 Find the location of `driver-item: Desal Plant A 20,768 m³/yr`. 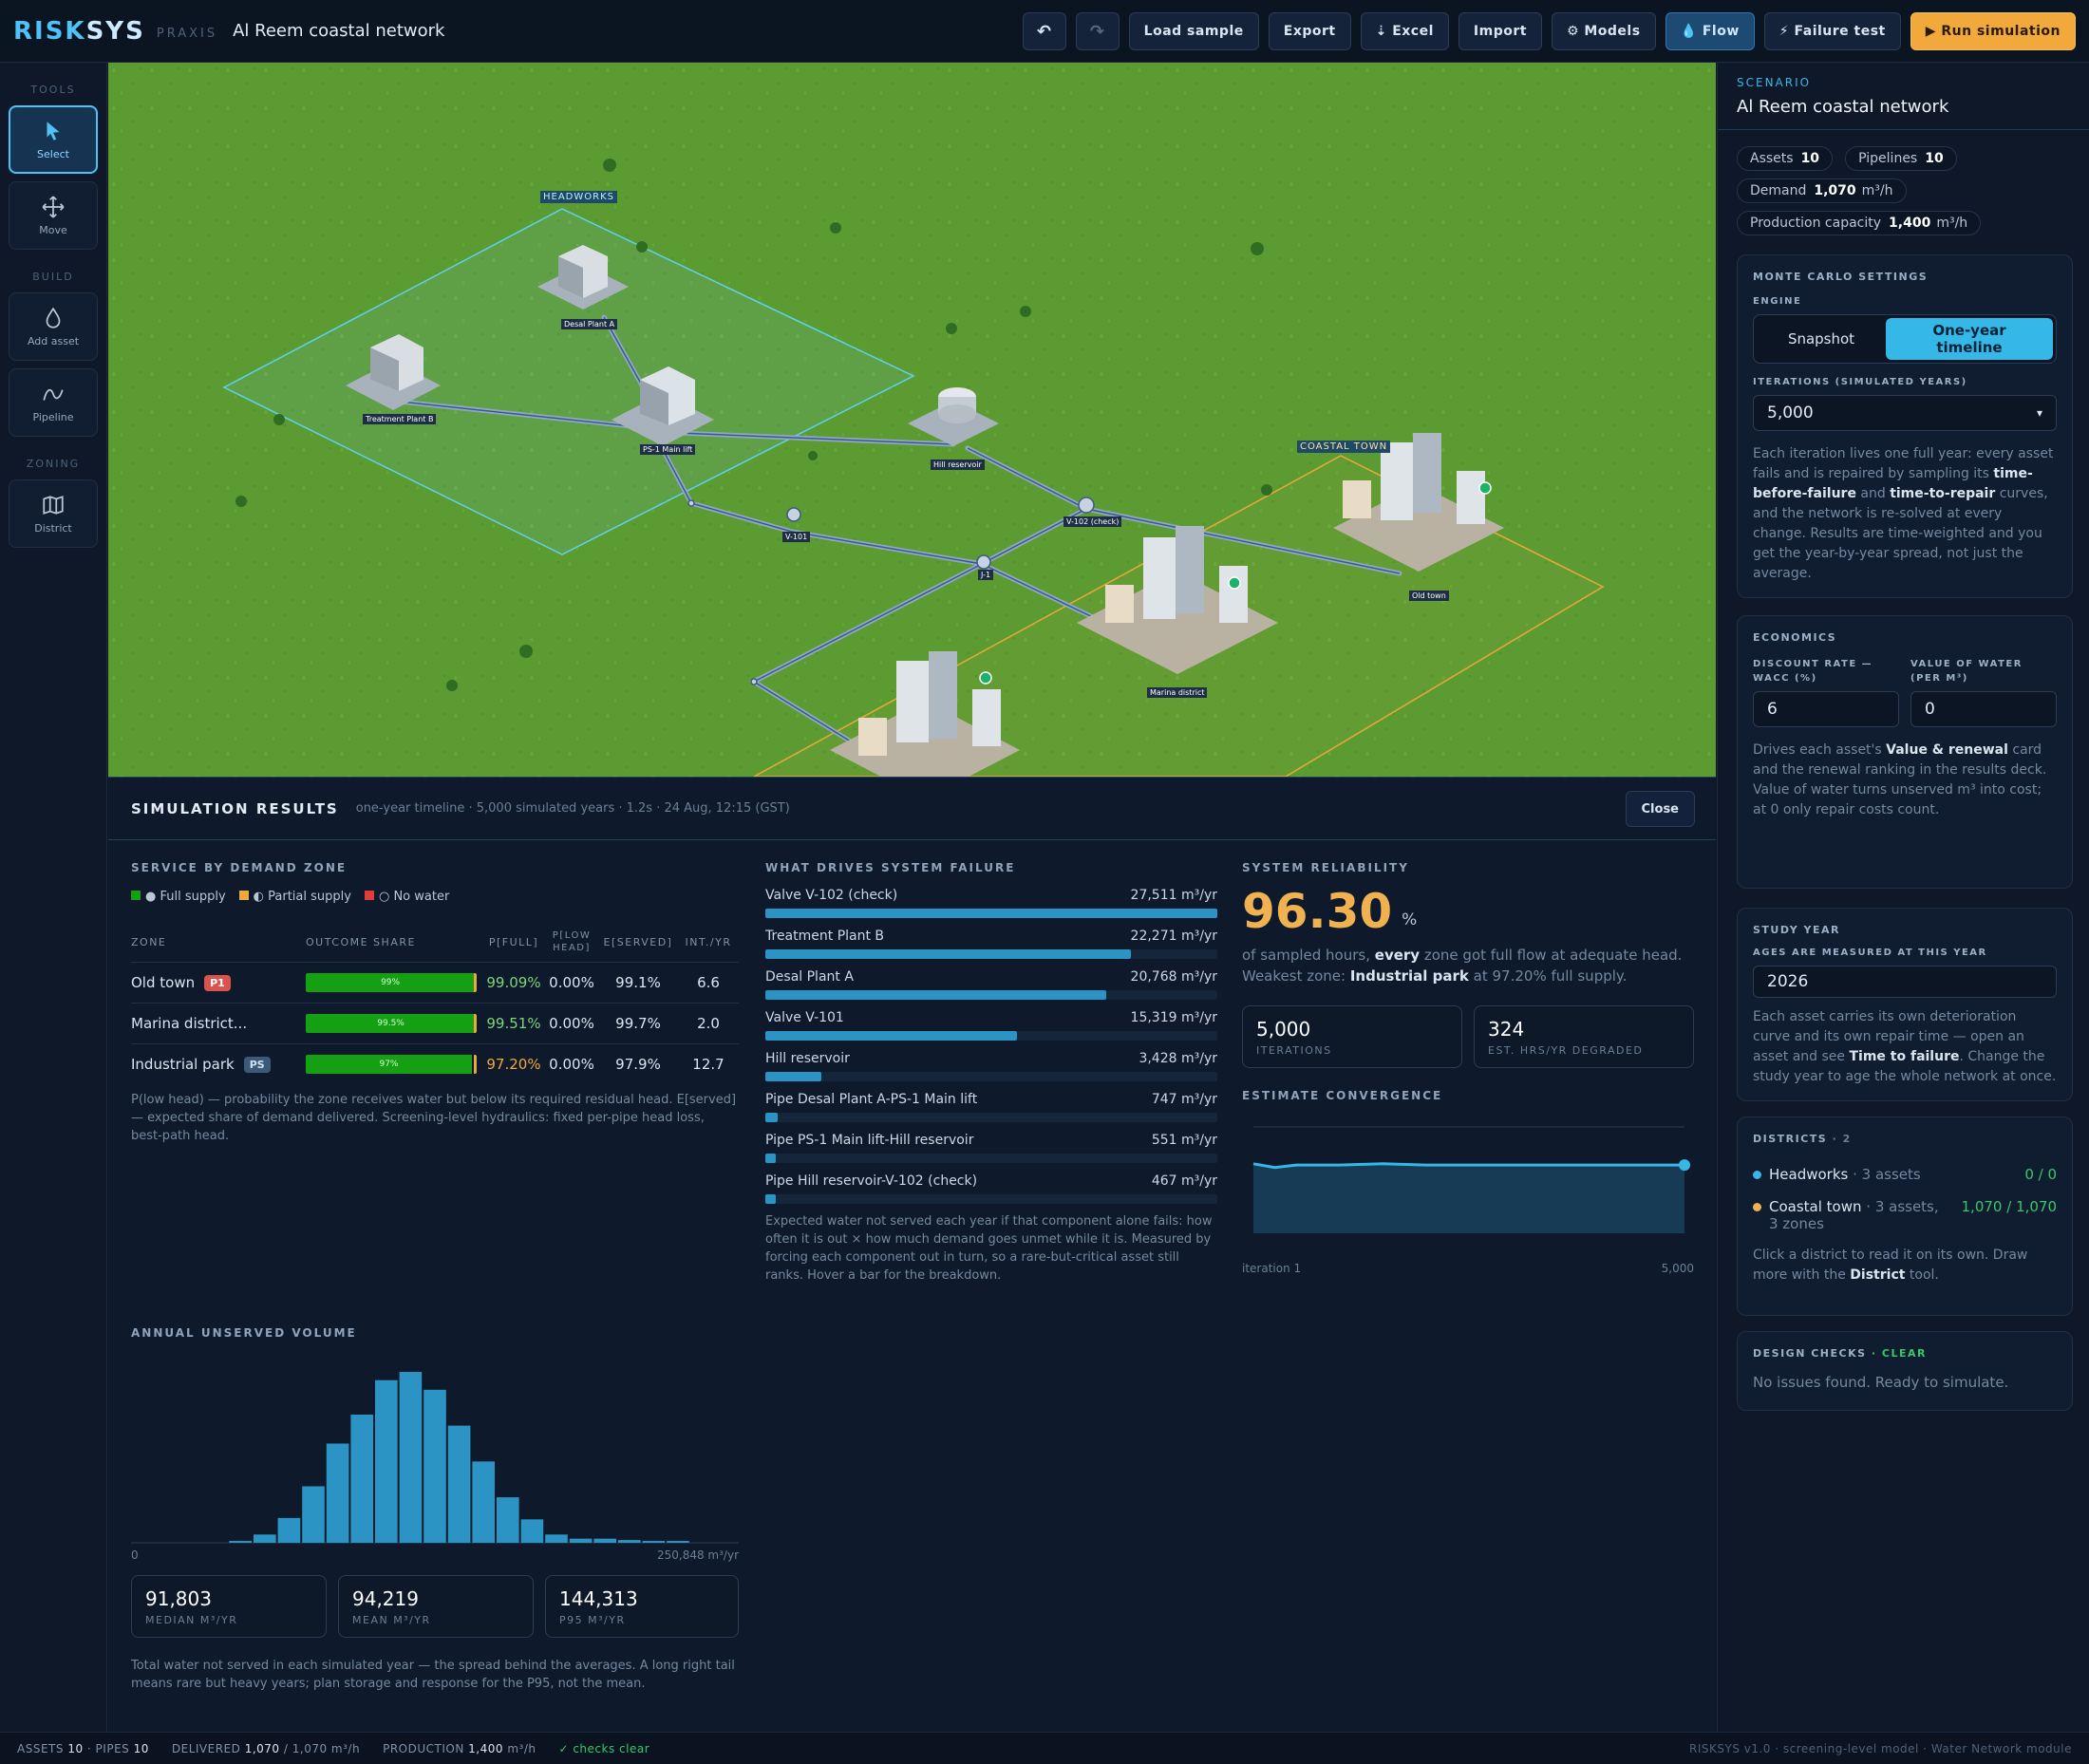

driver-item: Desal Plant A 20,768 m³/yr is located at coordinates (991, 985).